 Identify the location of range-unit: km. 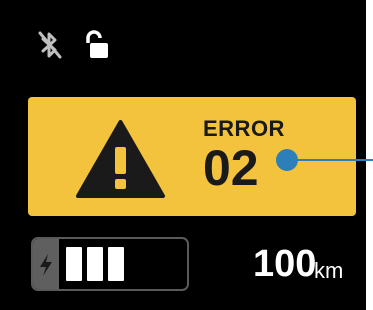
(329, 270).